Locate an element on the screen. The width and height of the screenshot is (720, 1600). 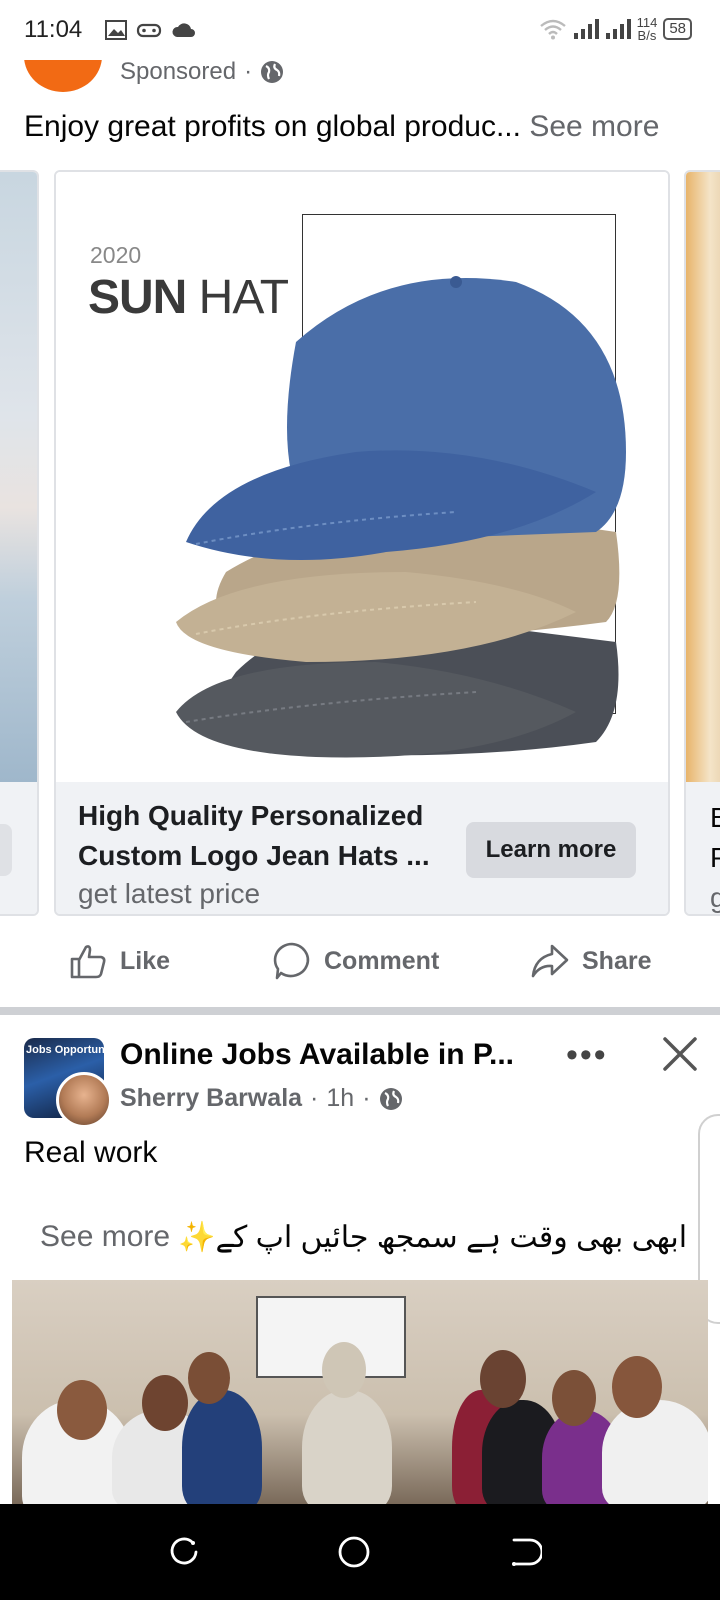
post-actions-bar: Like Comment Share is located at coordinates (360, 961).